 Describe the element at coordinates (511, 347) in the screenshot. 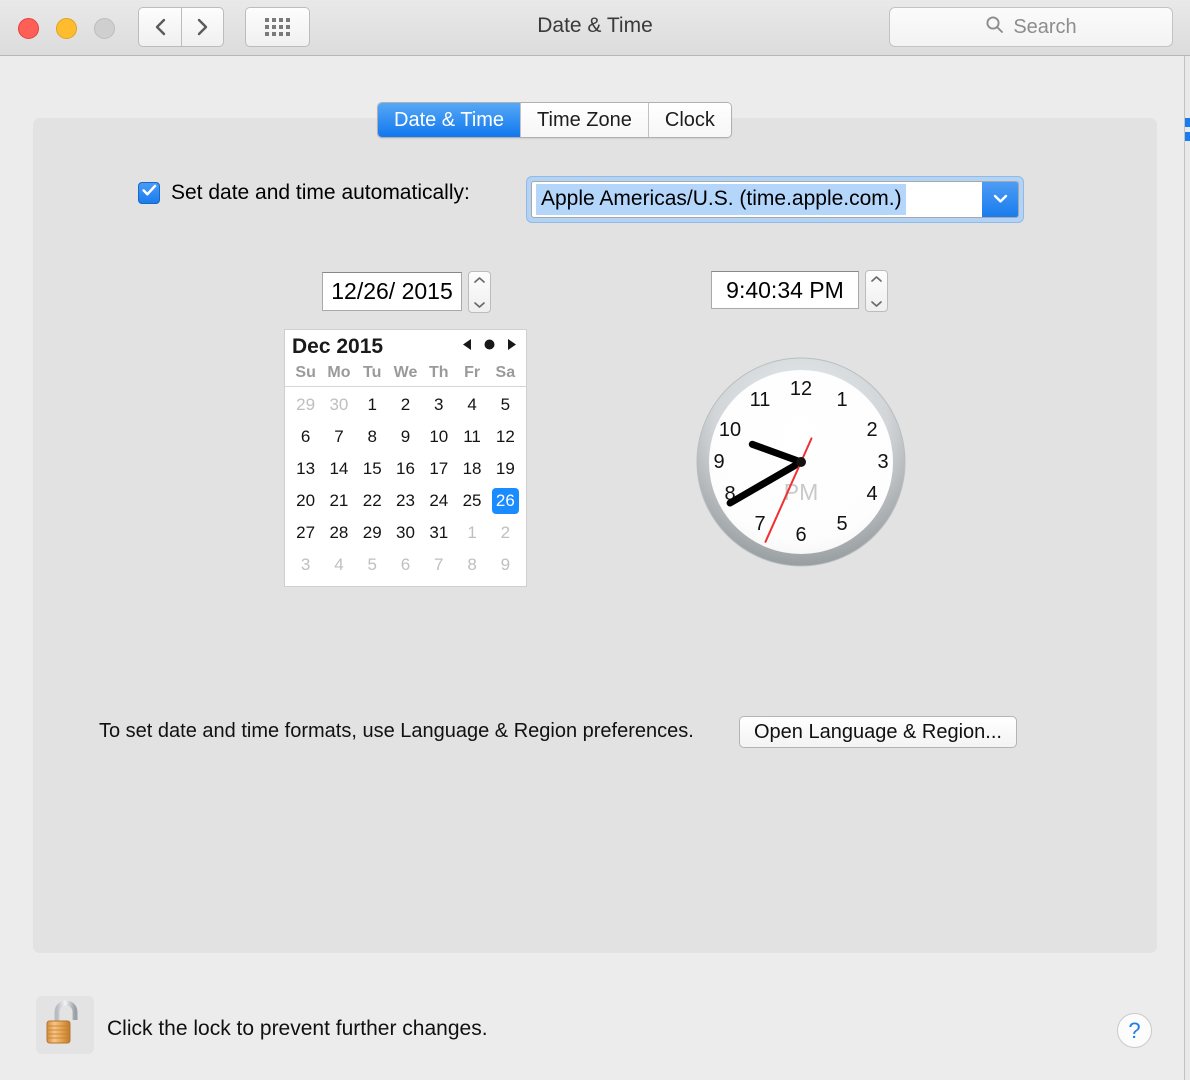

I see `triangle-right-icon` at that location.